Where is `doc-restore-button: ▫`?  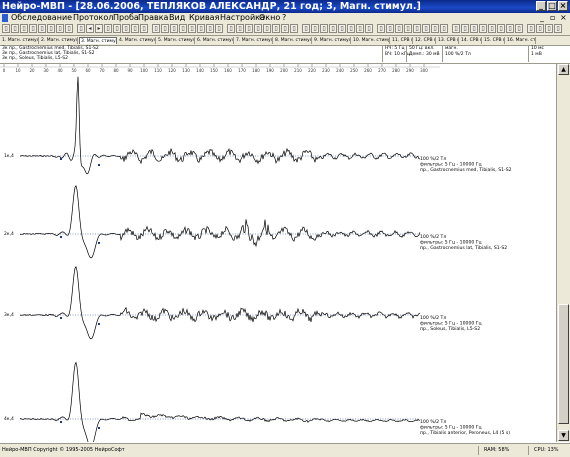 doc-restore-button: ▫ is located at coordinates (552, 18).